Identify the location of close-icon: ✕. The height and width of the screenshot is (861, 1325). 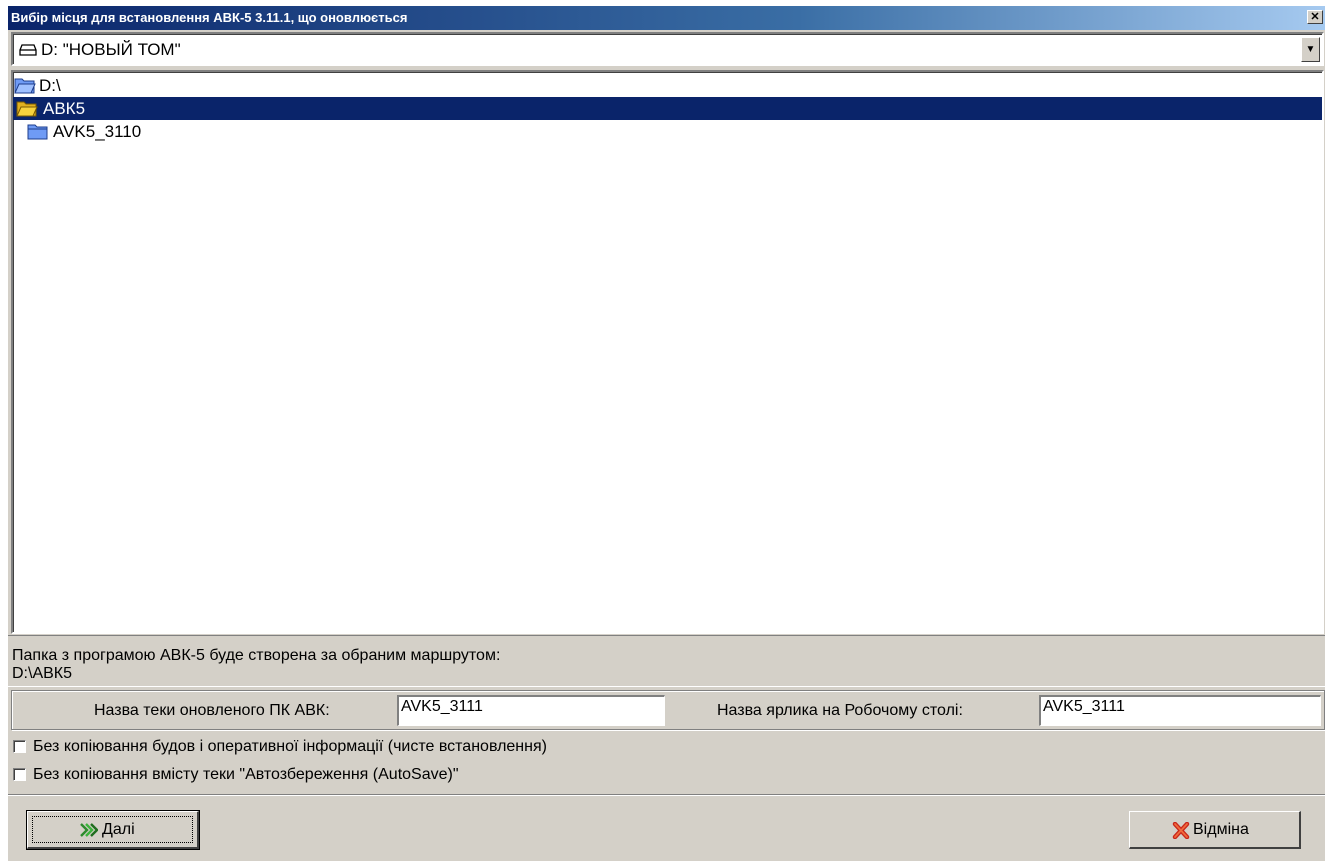
(1315, 17).